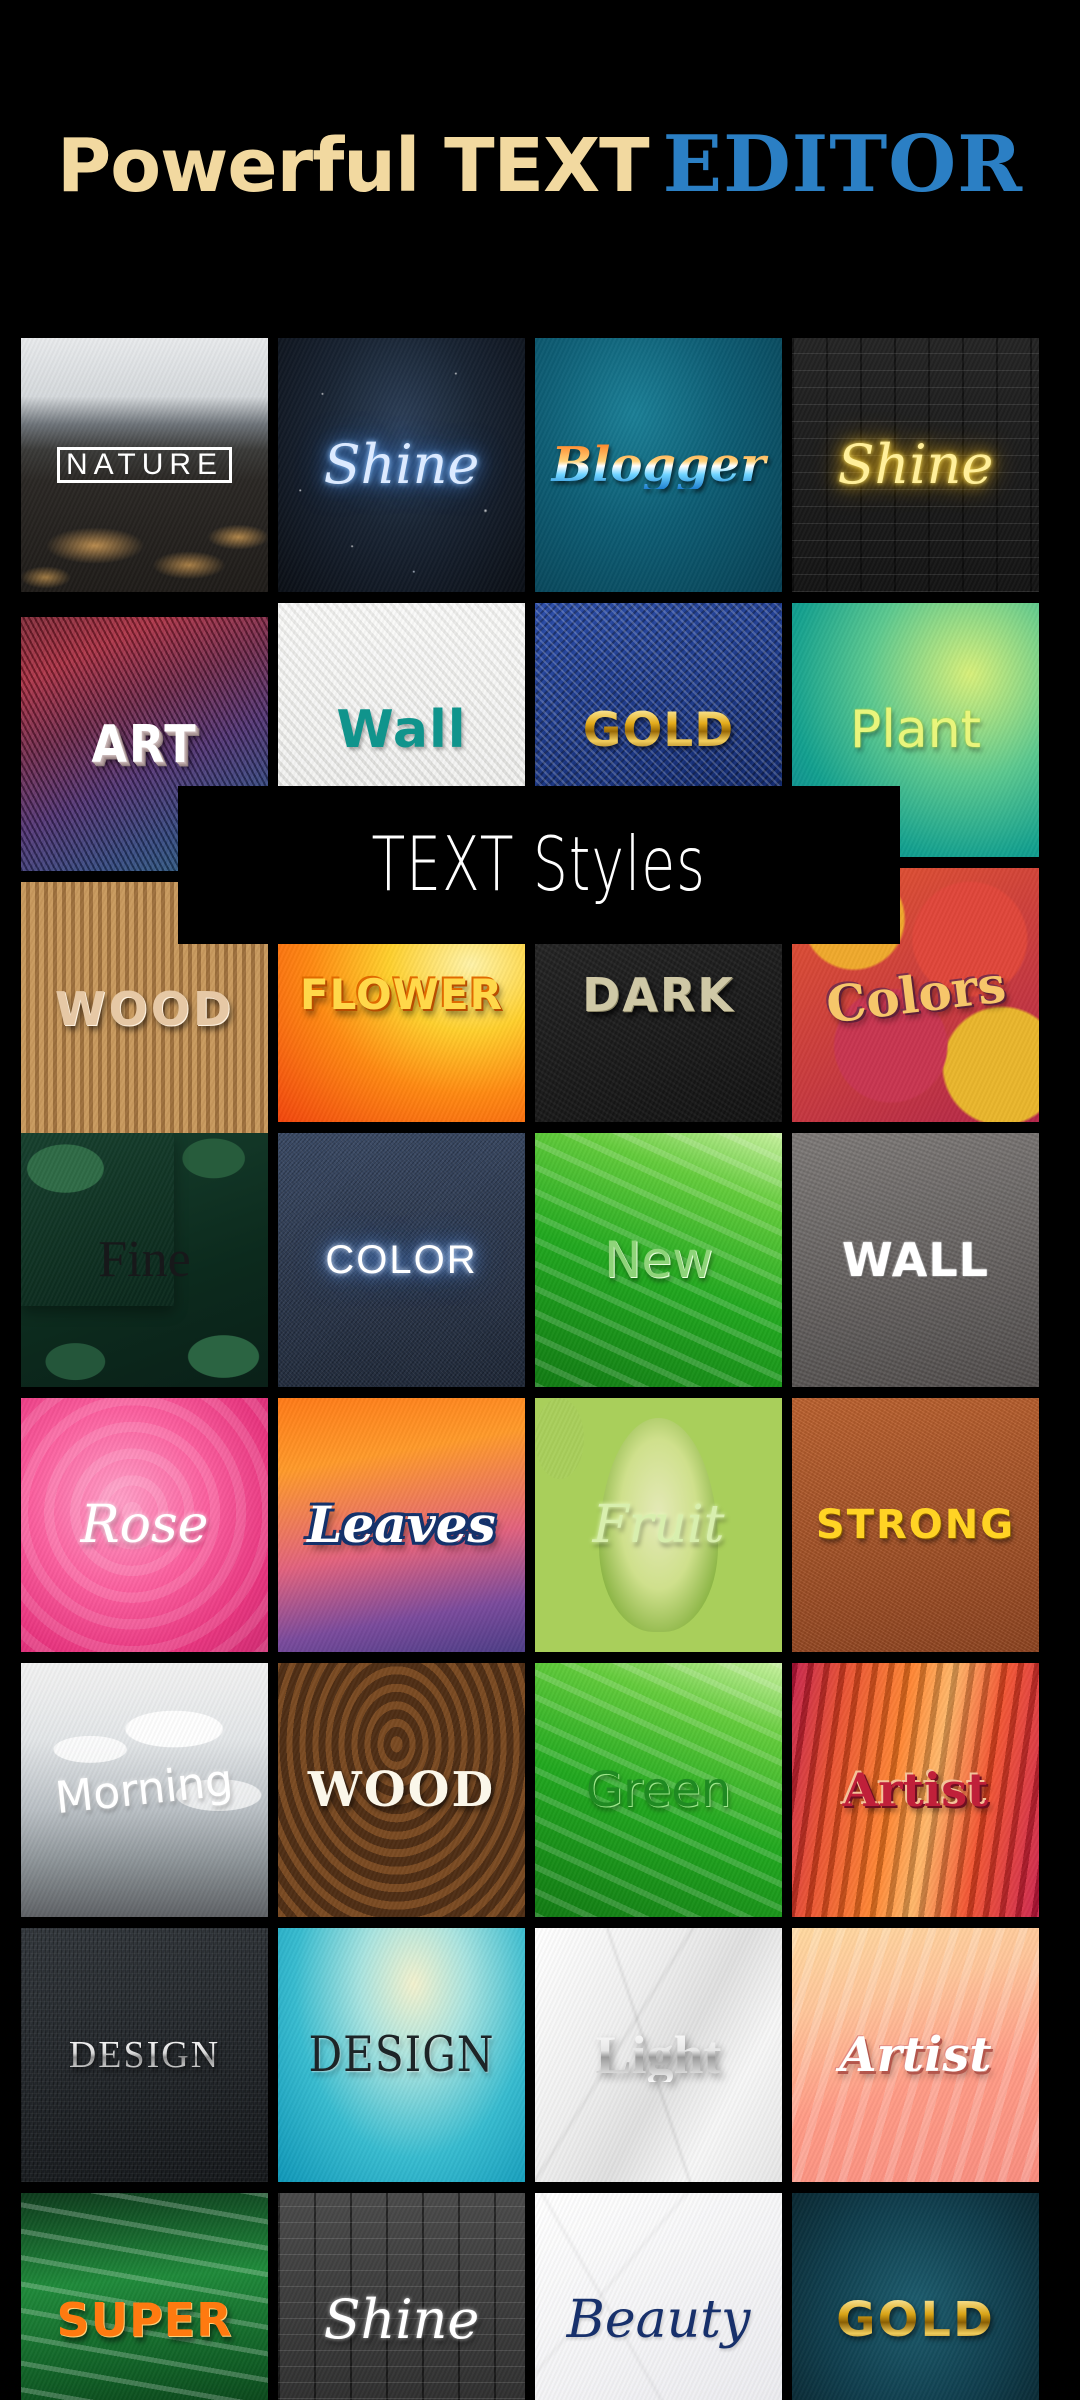  I want to click on text-styles-banner-label: TEXT Styles, so click(539, 865).